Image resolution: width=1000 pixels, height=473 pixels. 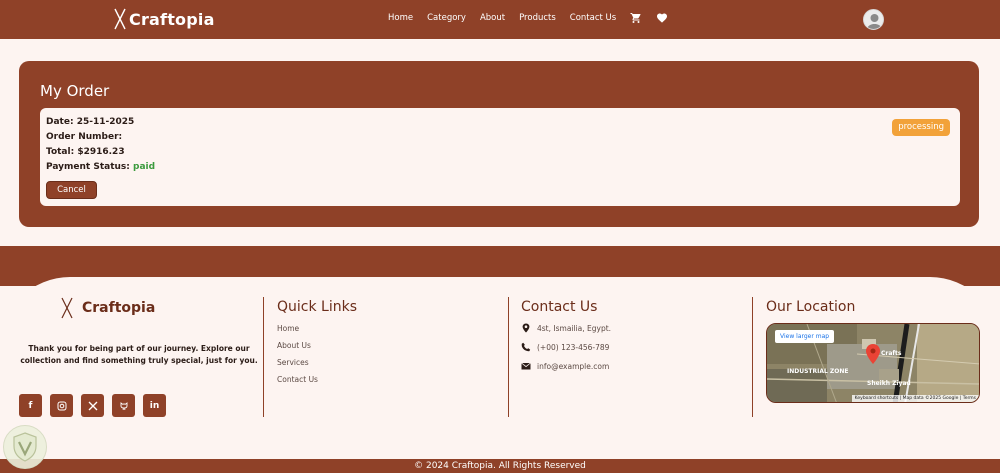 What do you see at coordinates (144, 167) in the screenshot?
I see `payment-status-value: paid` at bounding box center [144, 167].